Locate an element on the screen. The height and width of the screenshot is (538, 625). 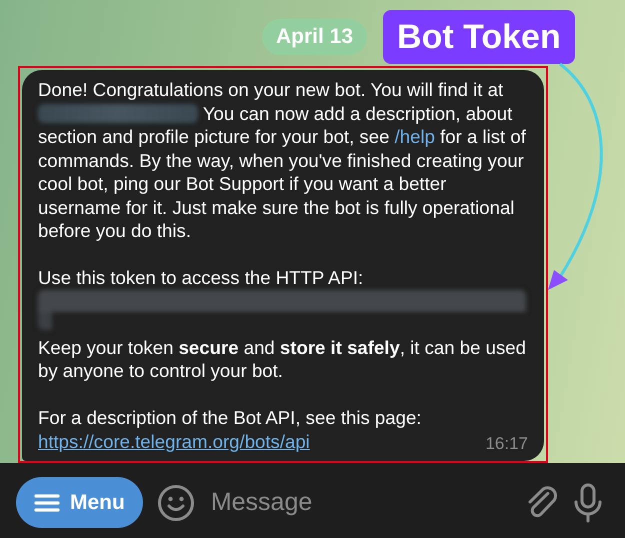
message-text: Use this token to access the HTTP API: is located at coordinates (282, 298).